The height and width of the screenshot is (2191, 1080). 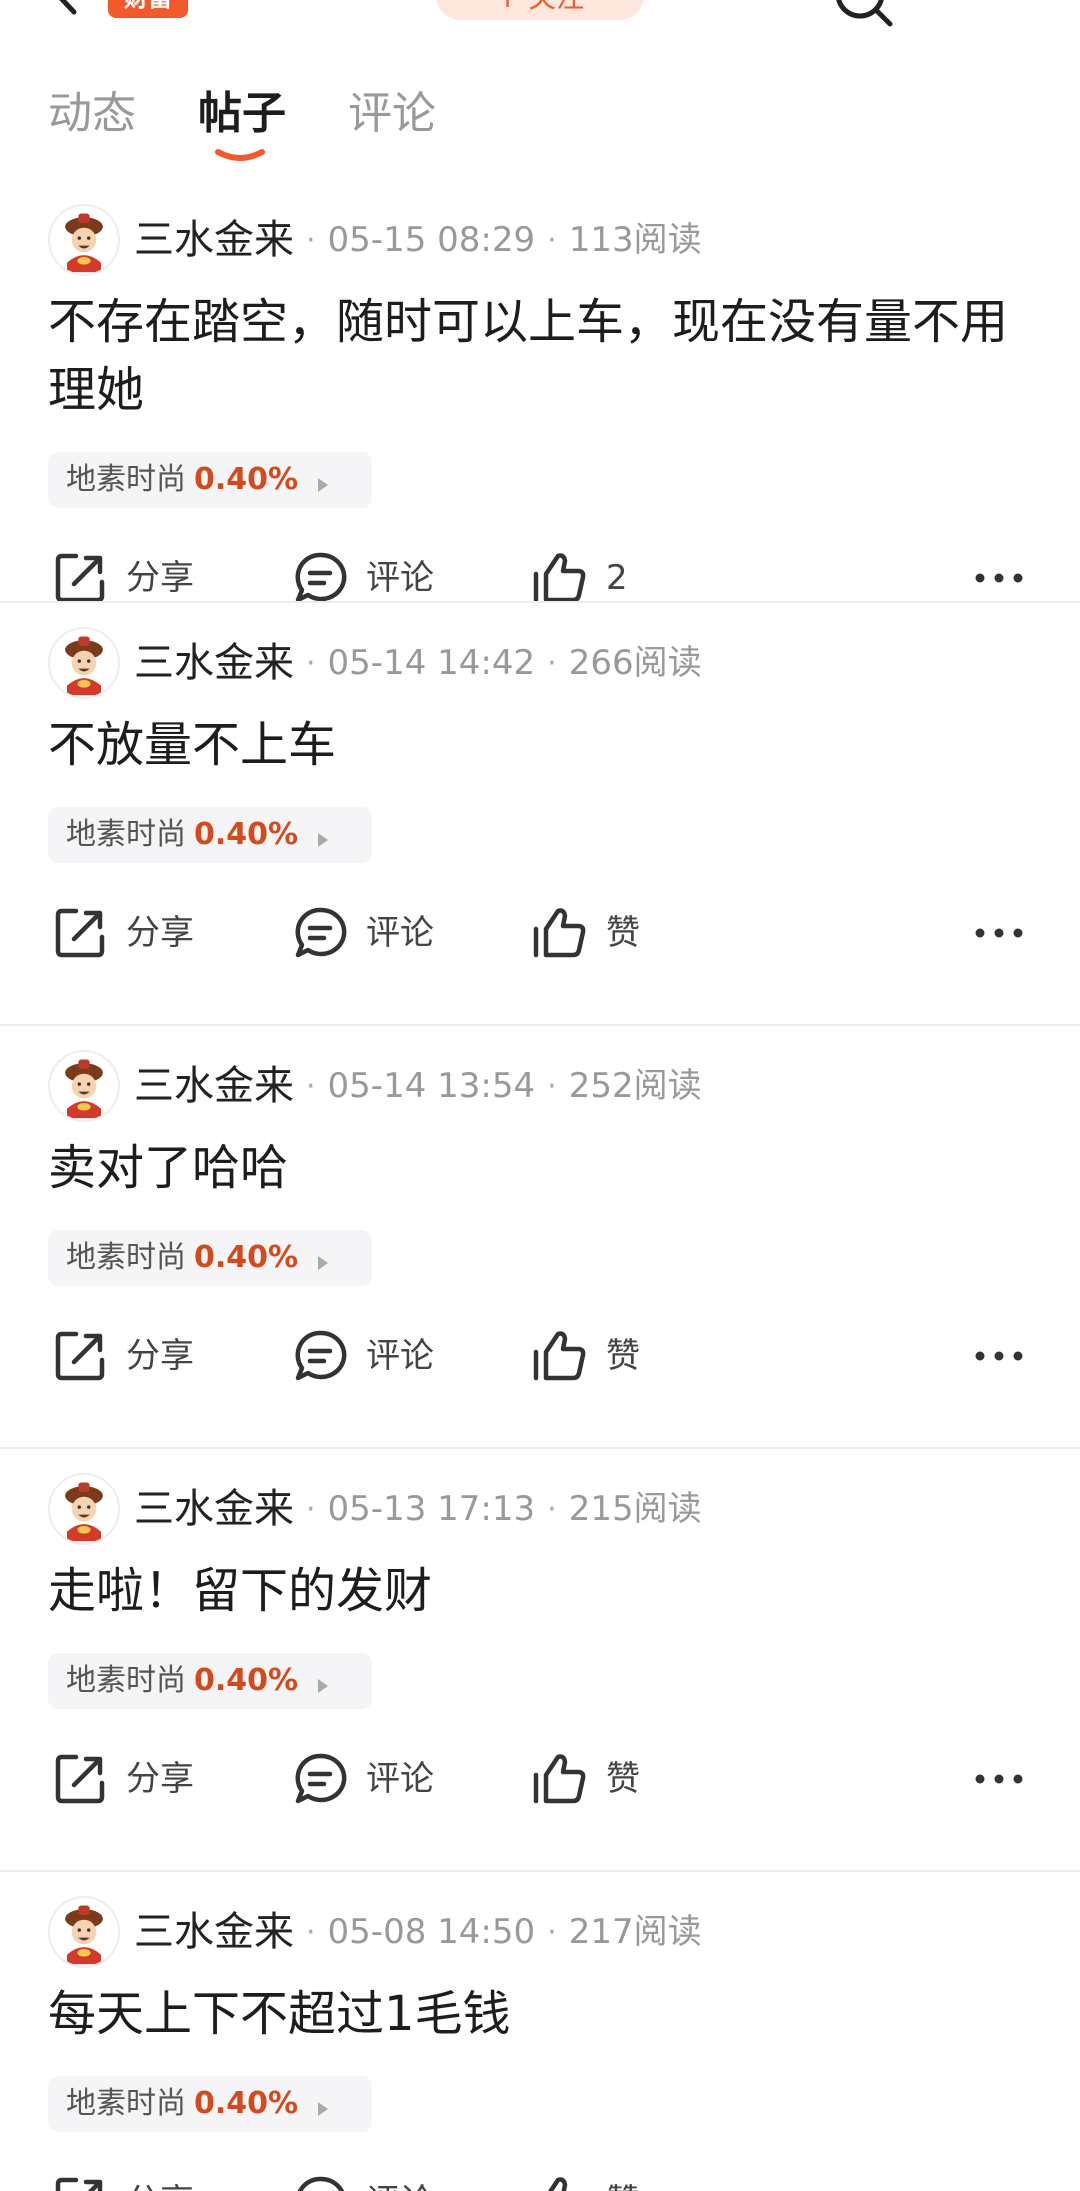 I want to click on follow-button: + 关注, so click(x=540, y=10).